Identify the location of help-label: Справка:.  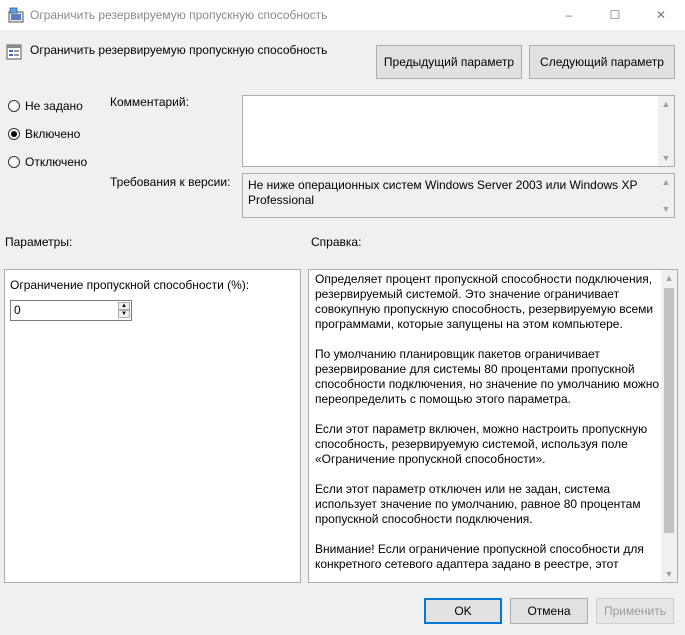
(336, 242).